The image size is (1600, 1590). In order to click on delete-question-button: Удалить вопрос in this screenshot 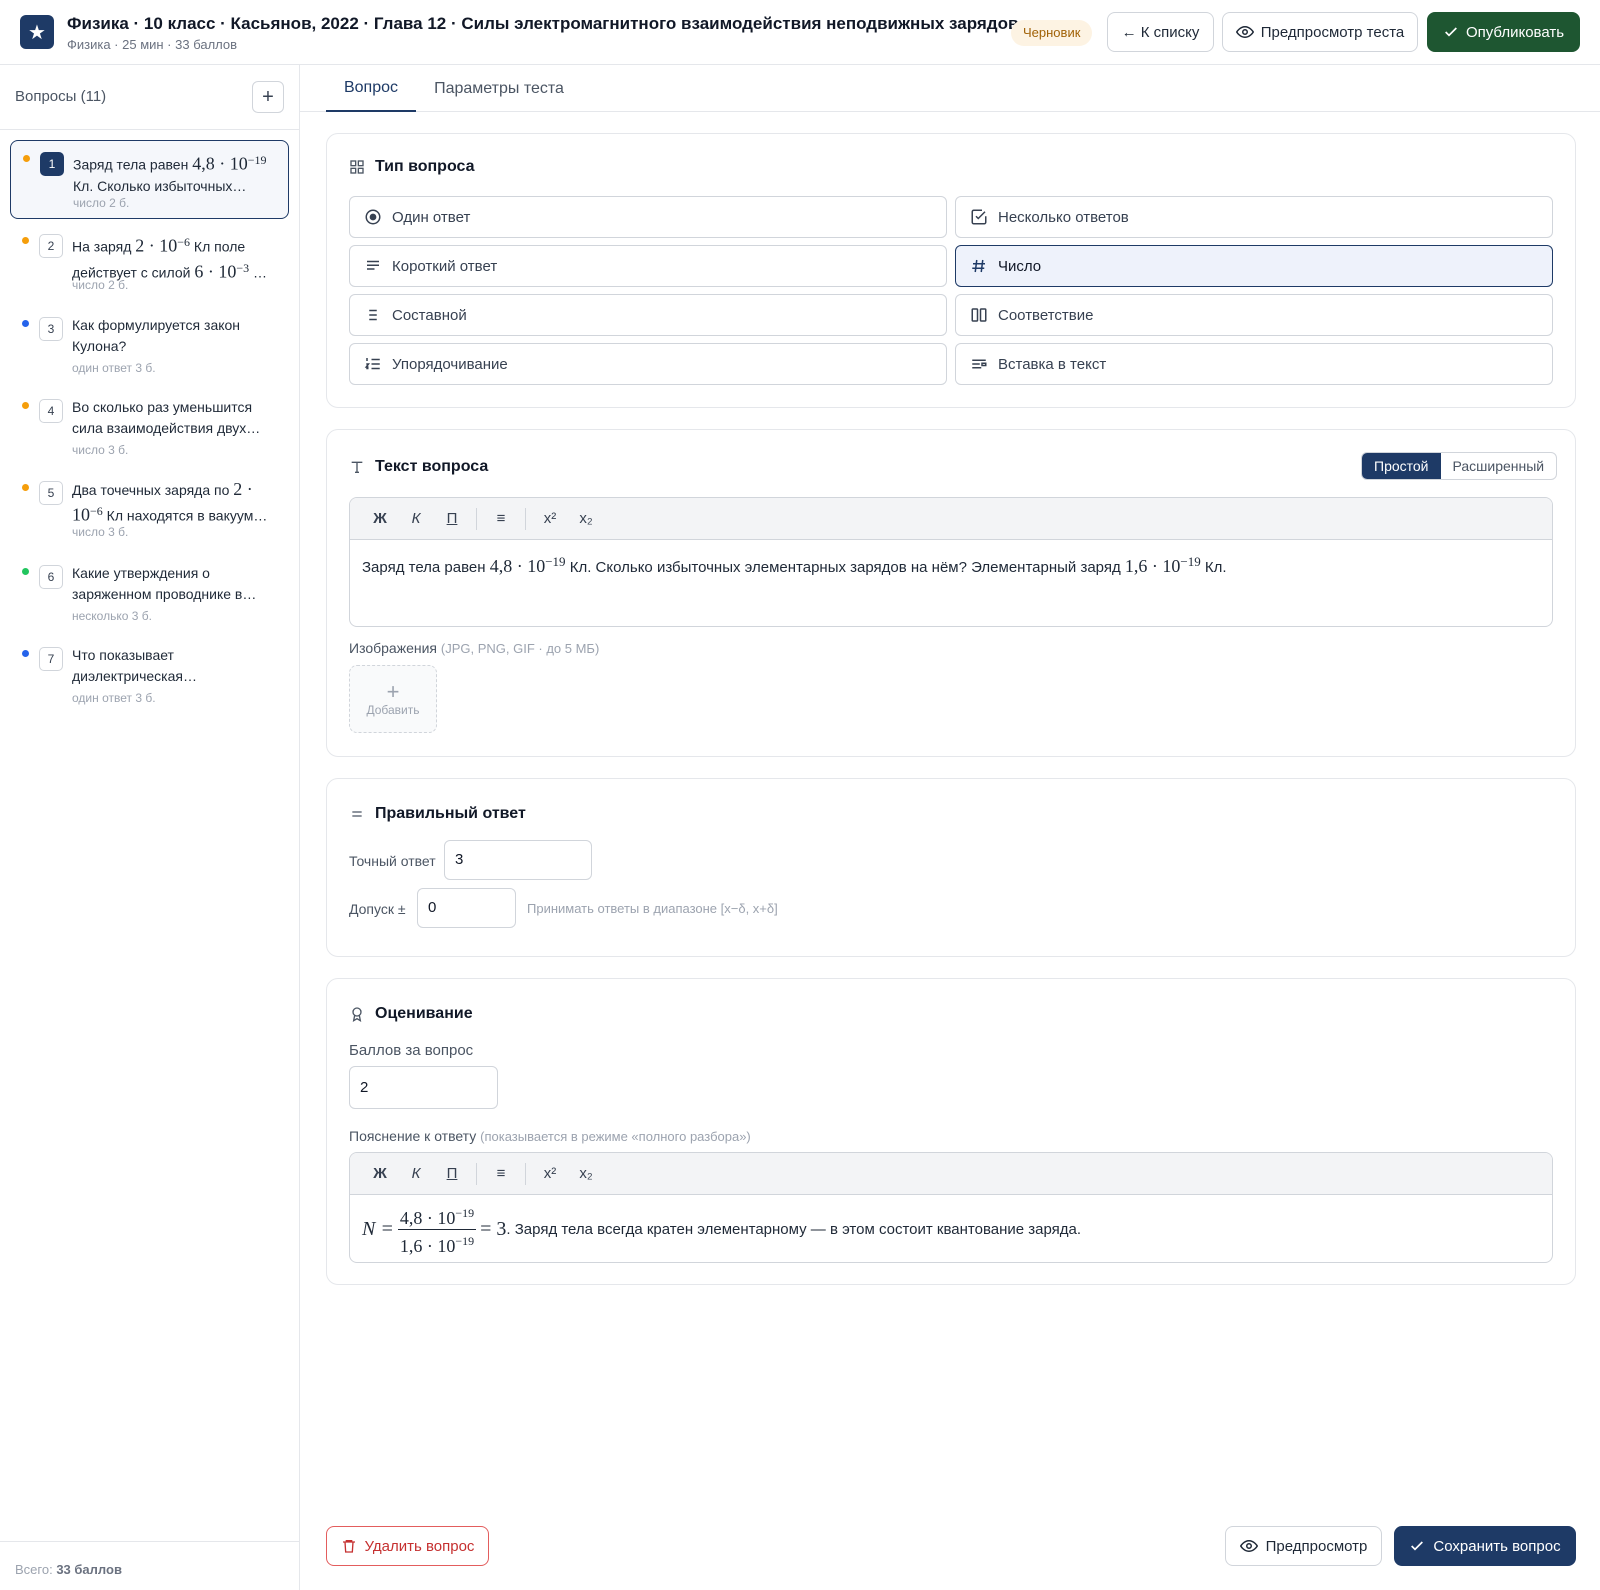, I will do `click(407, 1546)`.